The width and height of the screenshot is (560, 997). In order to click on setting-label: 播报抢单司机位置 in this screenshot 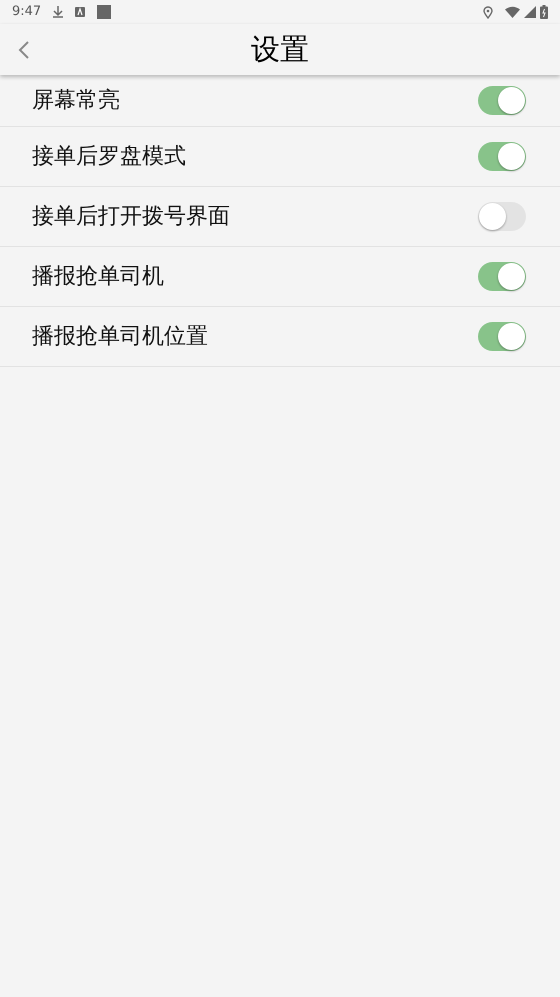, I will do `click(120, 337)`.